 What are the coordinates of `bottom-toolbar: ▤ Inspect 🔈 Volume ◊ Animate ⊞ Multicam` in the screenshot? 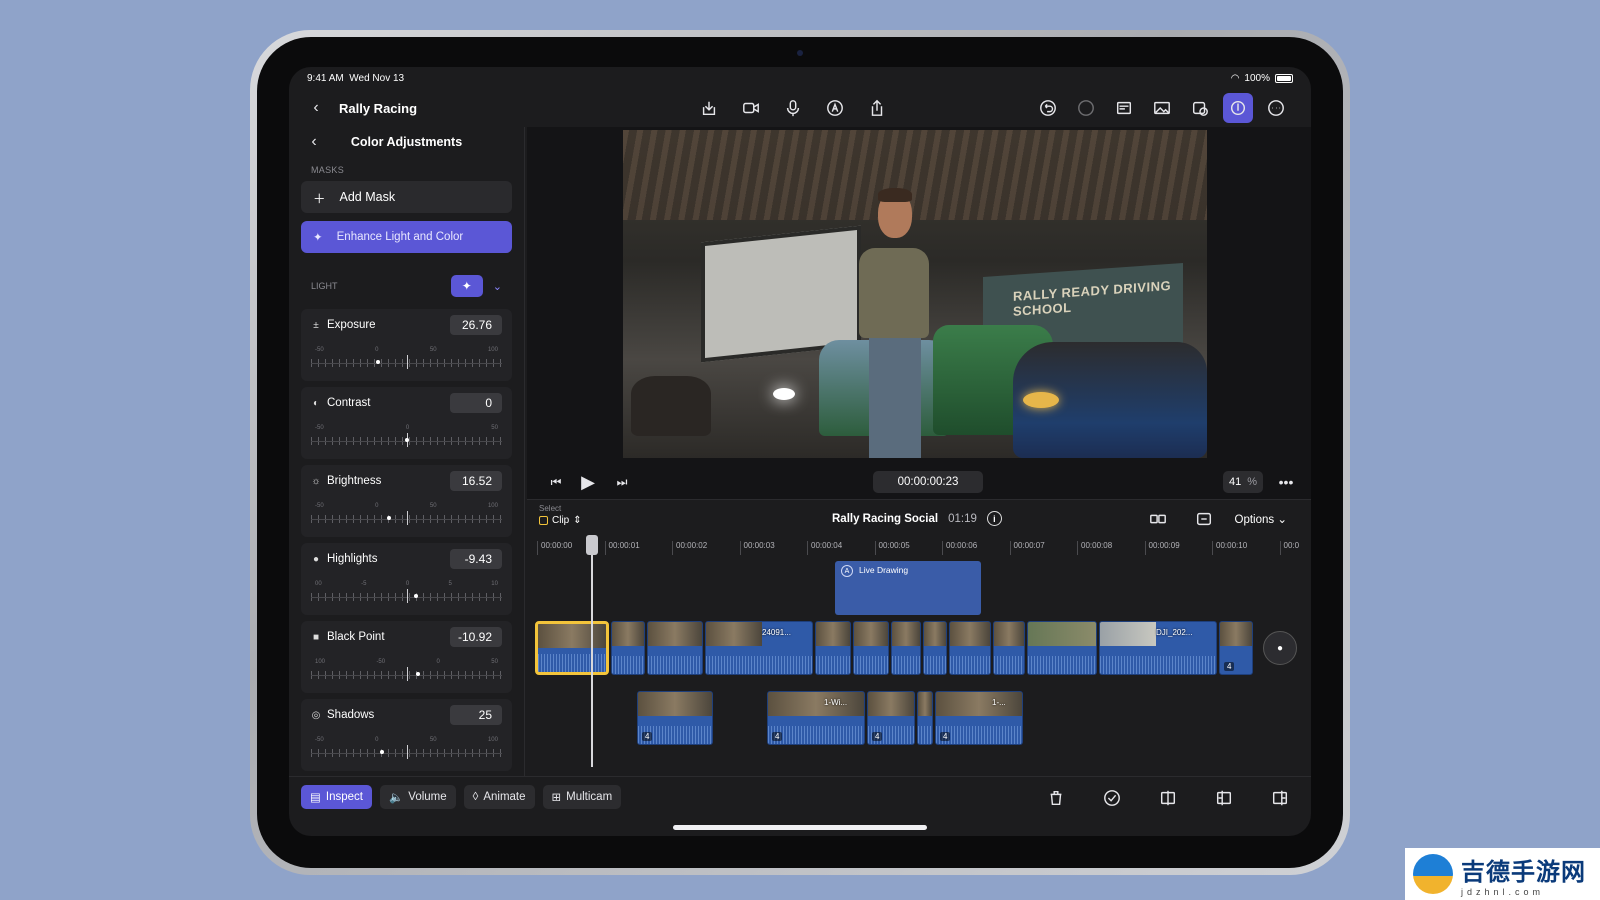 It's located at (800, 806).